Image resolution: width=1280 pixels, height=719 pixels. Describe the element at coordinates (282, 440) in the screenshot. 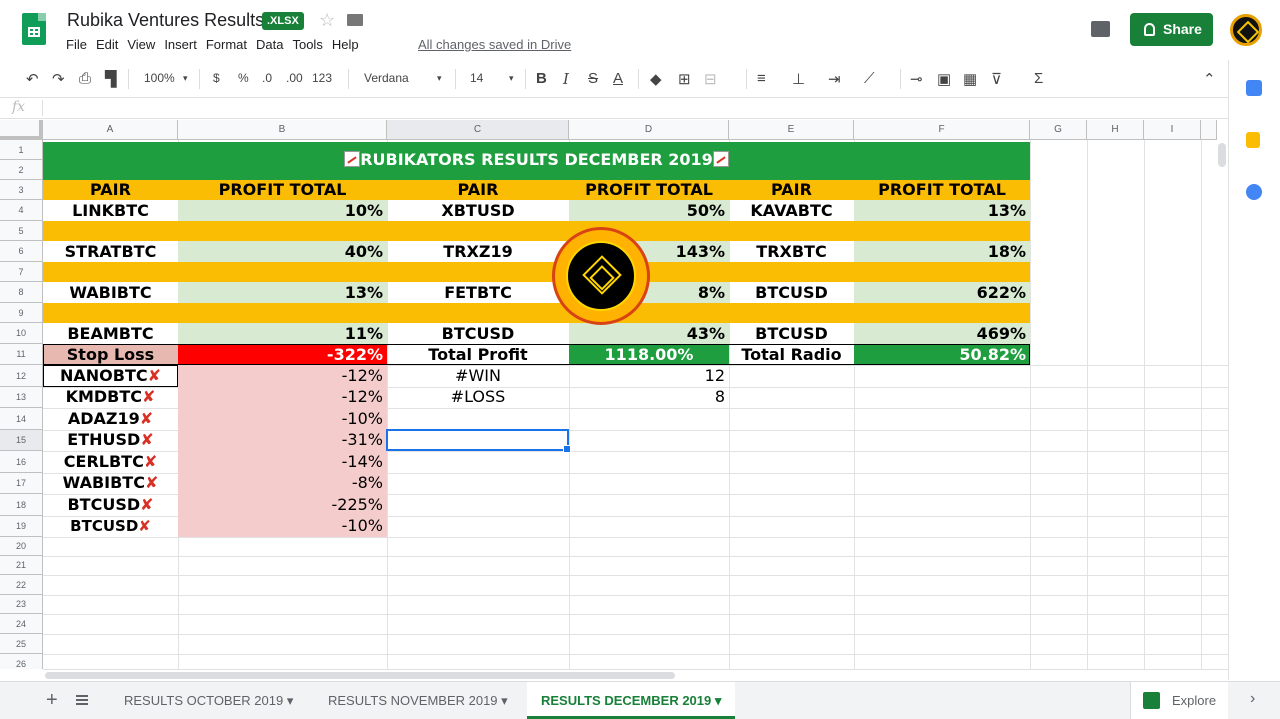

I see `loss-value: -31%` at that location.